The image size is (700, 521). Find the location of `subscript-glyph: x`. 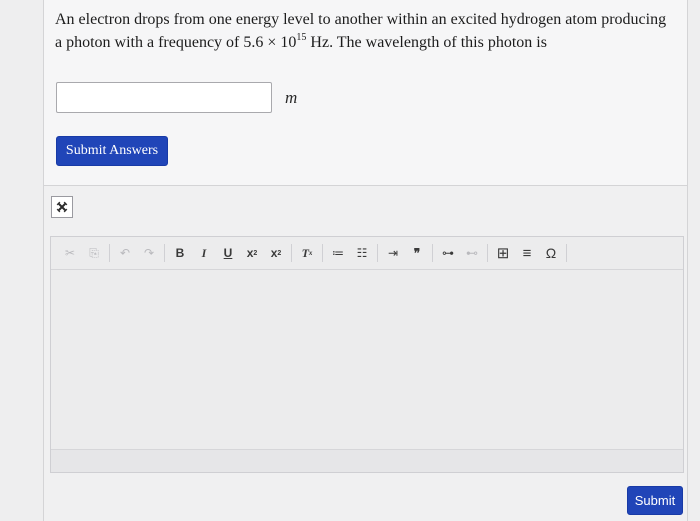

subscript-glyph: x is located at coordinates (250, 253).